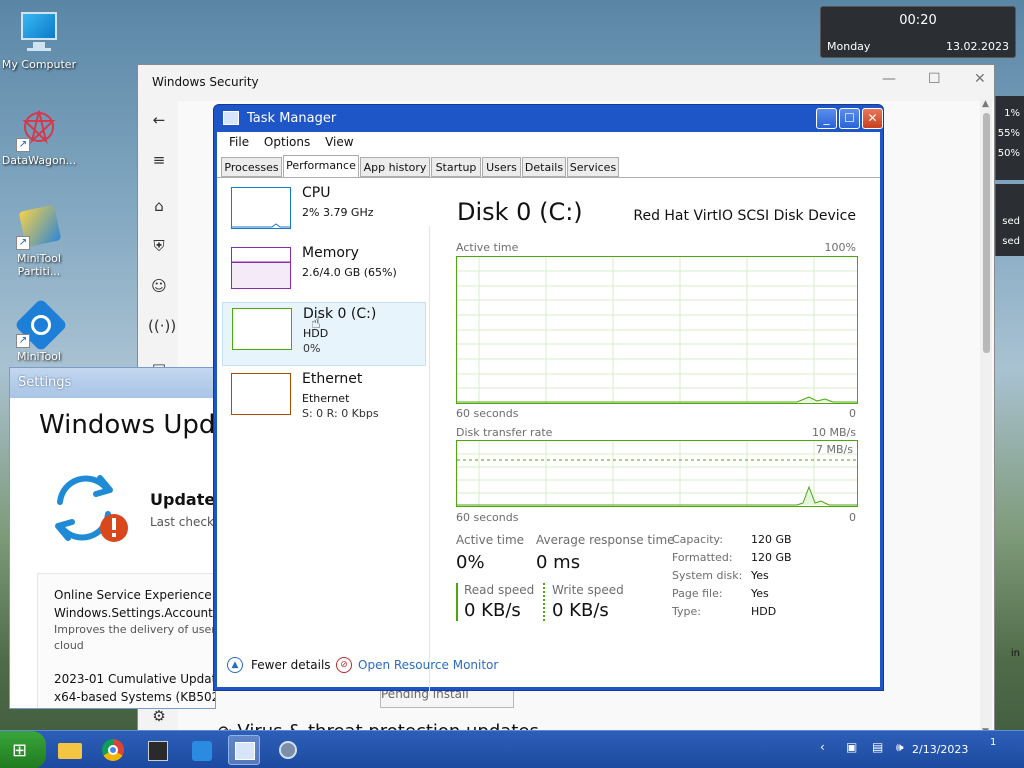 This screenshot has width=1024, height=768. What do you see at coordinates (490, 540) in the screenshot?
I see `active-time-stat-label: Active time` at bounding box center [490, 540].